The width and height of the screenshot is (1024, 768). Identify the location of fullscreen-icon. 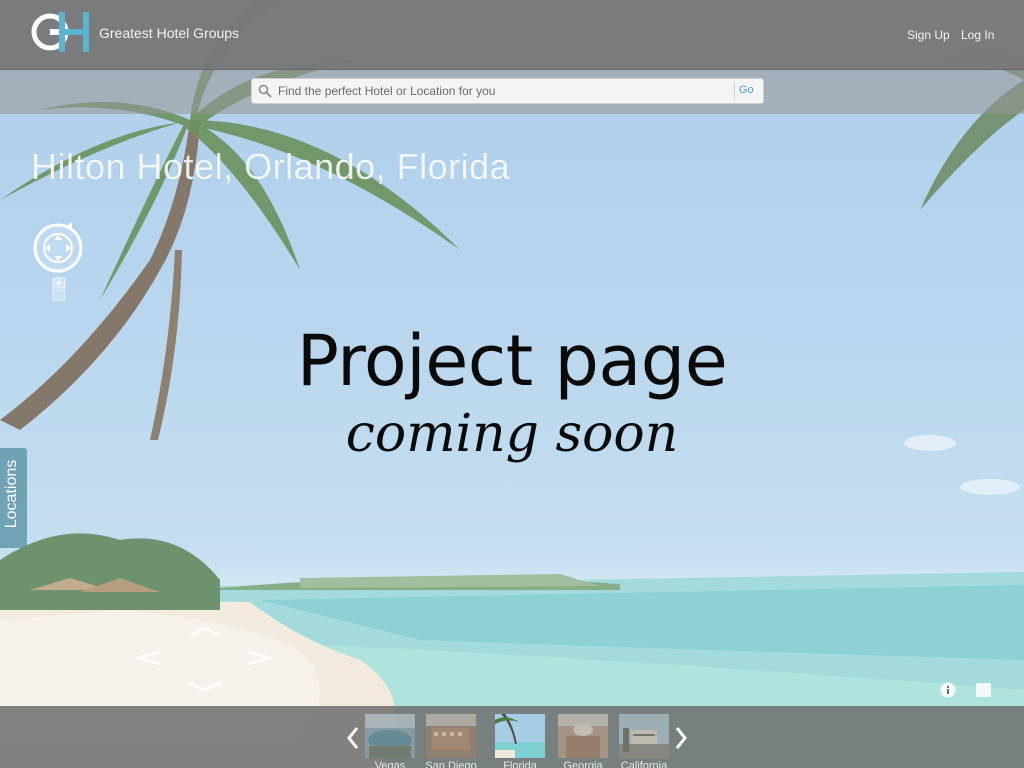
(983, 690).